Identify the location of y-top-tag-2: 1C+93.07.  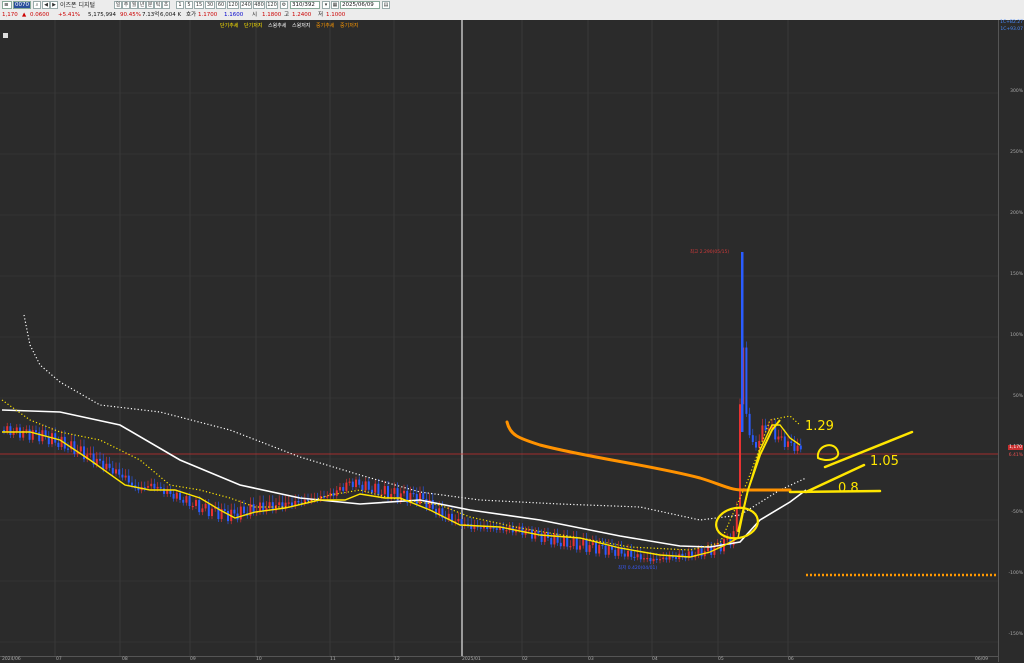
(1011, 29).